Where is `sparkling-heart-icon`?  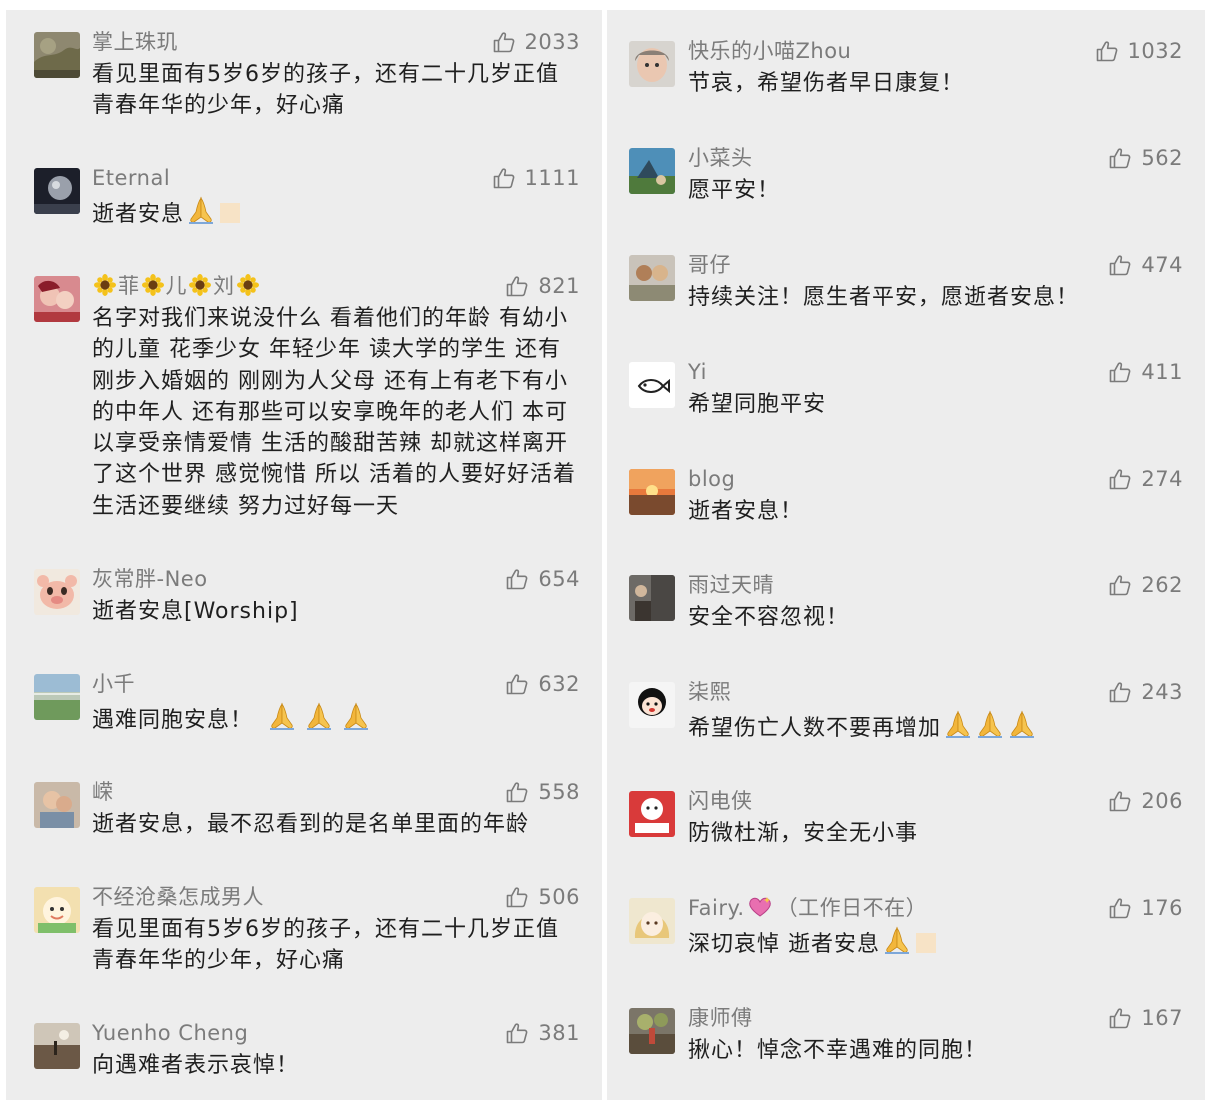
sparkling-heart-icon is located at coordinates (760, 907).